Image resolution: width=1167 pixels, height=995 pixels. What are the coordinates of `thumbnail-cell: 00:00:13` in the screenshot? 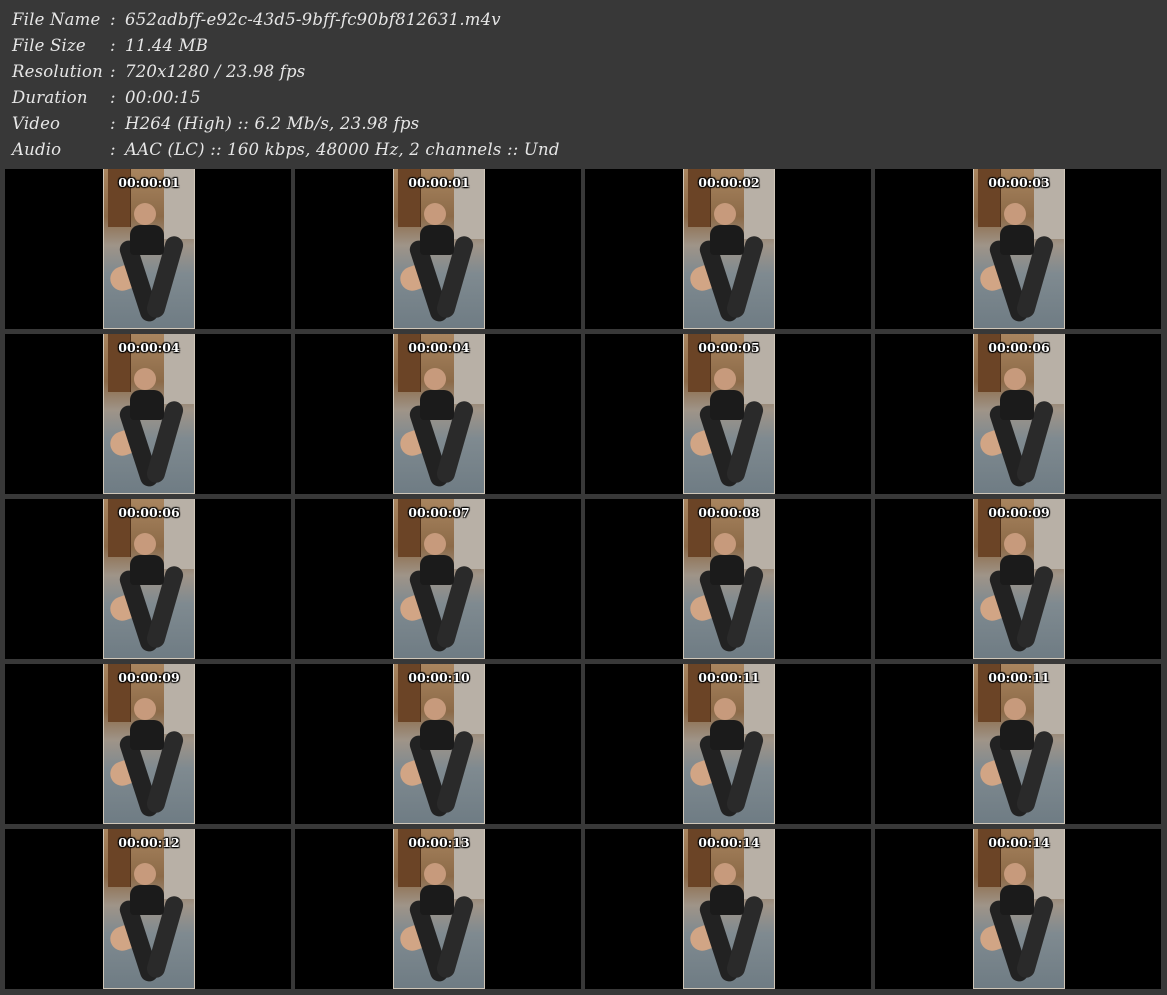 It's located at (438, 909).